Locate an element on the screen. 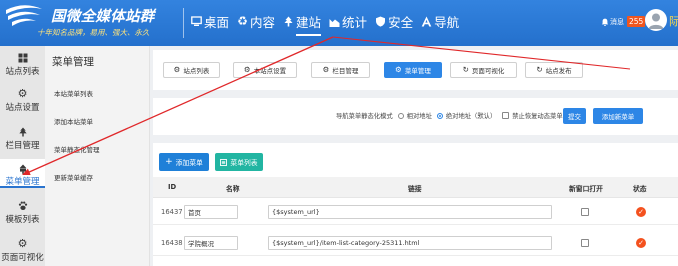 This screenshot has width=678, height=266. sitemap-icon is located at coordinates (22, 168).